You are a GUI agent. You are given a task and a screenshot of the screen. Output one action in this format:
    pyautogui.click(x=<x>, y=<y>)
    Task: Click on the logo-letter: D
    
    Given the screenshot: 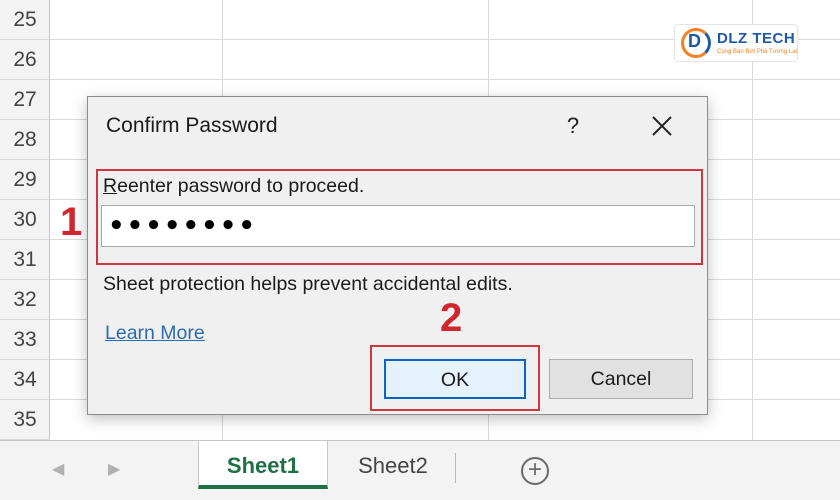 What is the action you would take?
    pyautogui.click(x=694, y=41)
    